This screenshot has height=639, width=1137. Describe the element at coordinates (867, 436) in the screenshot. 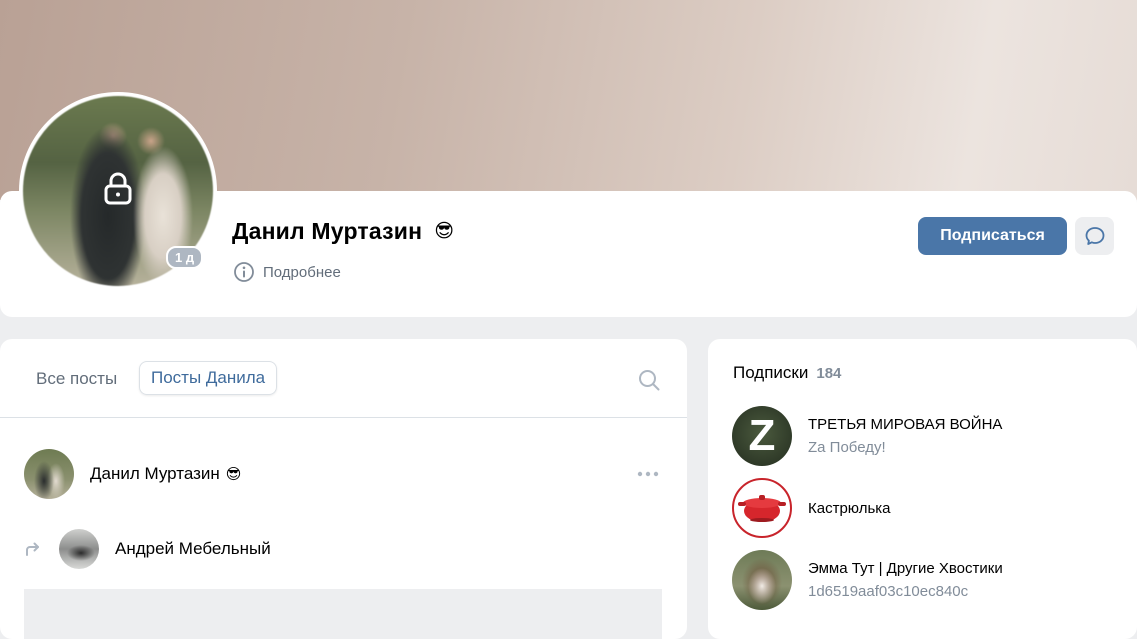

I see `subscription-item: Z ТРЕТЬЯ МИРОВАЯ ВОЙНА Za Победу!` at that location.